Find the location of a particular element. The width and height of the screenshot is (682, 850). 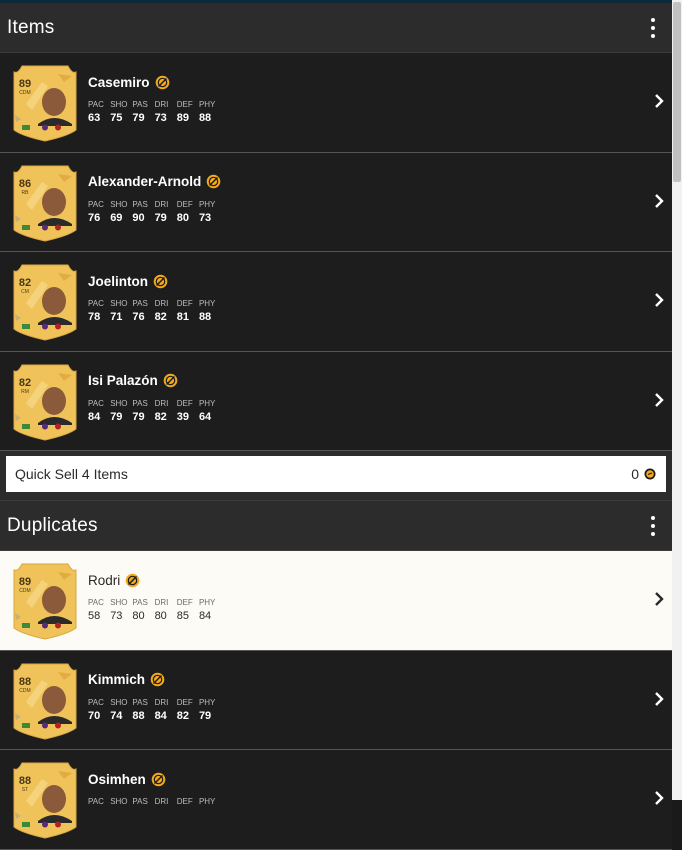

card-rating: 82 is located at coordinates (25, 382).